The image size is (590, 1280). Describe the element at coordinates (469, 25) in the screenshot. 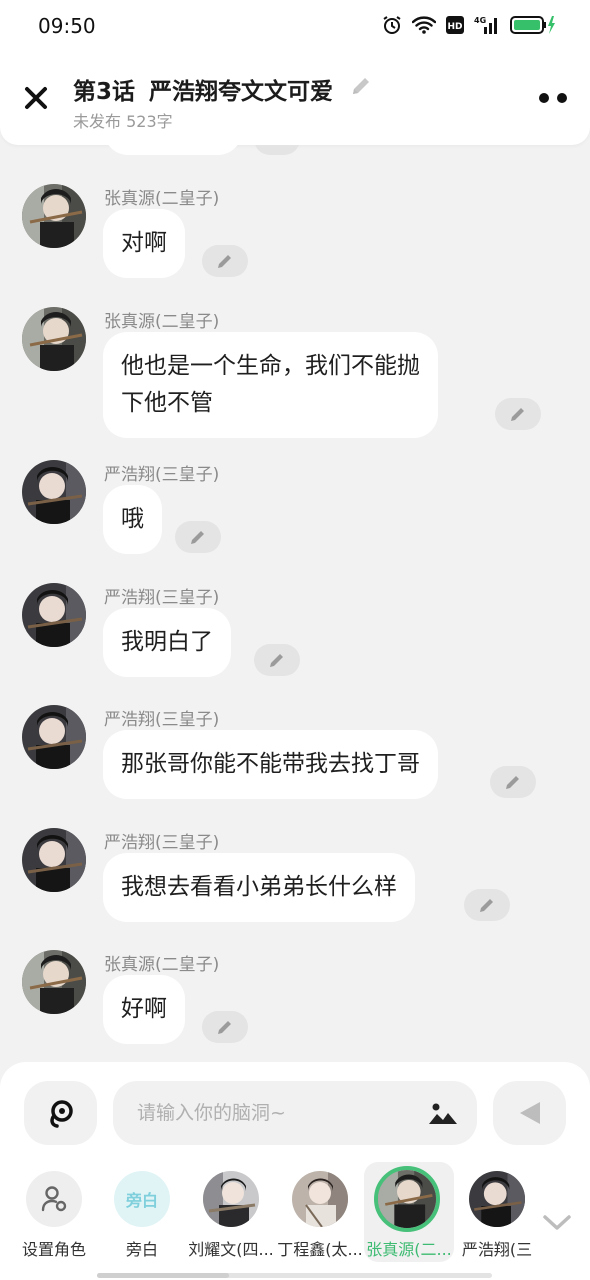

I see `status-icons: HD 4G` at that location.